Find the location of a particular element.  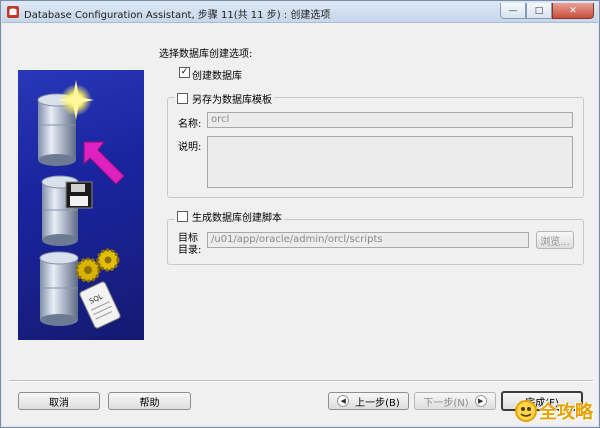

script-destination-input: /u01/app/oracle/admin/orcl/scripts is located at coordinates (368, 240).